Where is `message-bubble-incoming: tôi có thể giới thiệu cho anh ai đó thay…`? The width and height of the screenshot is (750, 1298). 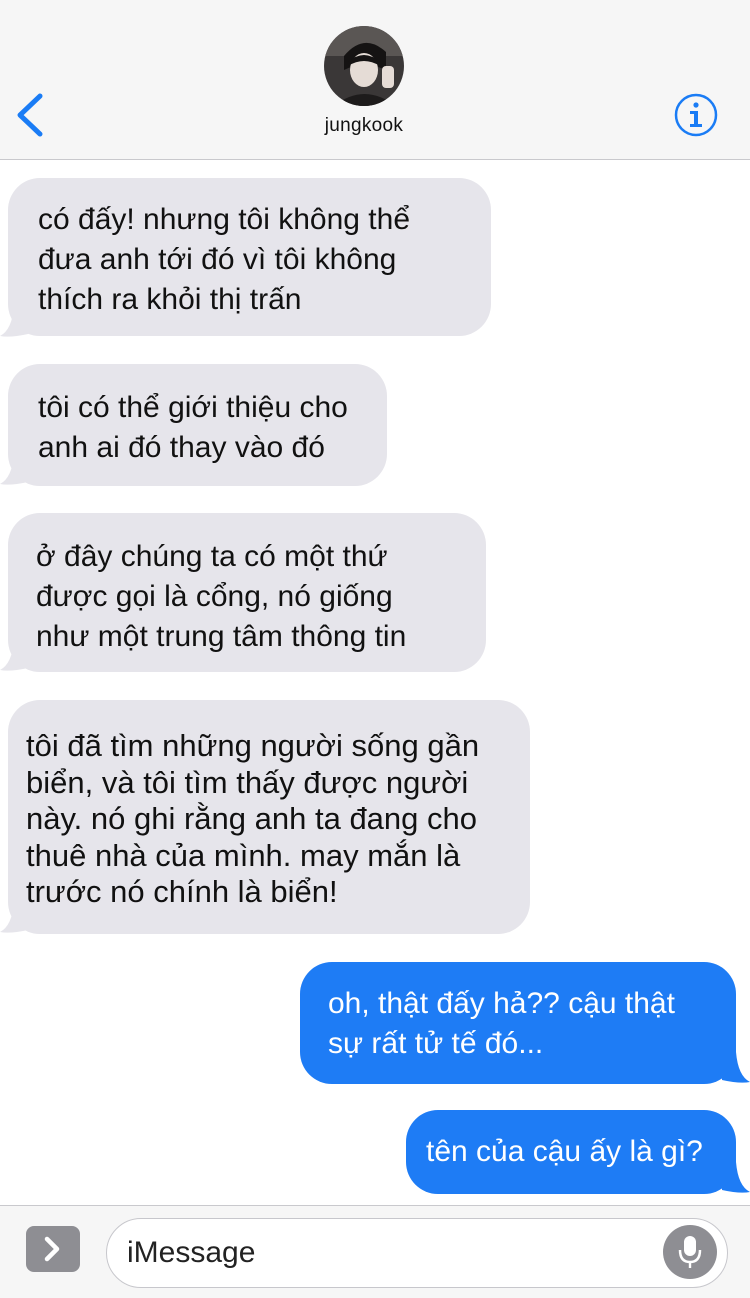 message-bubble-incoming: tôi có thể giới thiệu cho anh ai đó thay… is located at coordinates (197, 425).